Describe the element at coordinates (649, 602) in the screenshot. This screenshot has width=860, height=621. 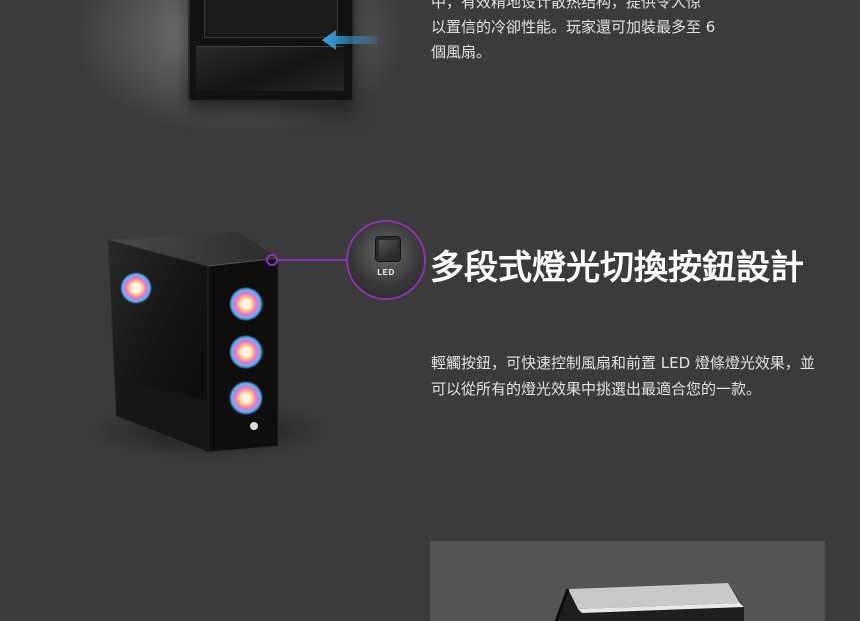
I see `pc-case-top-view` at that location.